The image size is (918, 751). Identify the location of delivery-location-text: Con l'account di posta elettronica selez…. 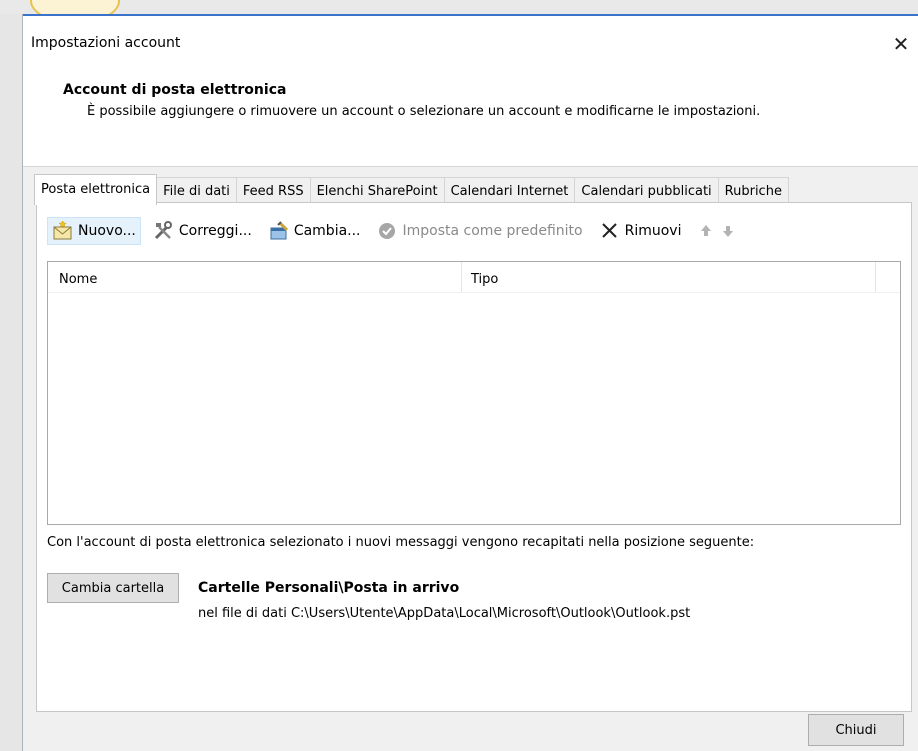
(401, 542).